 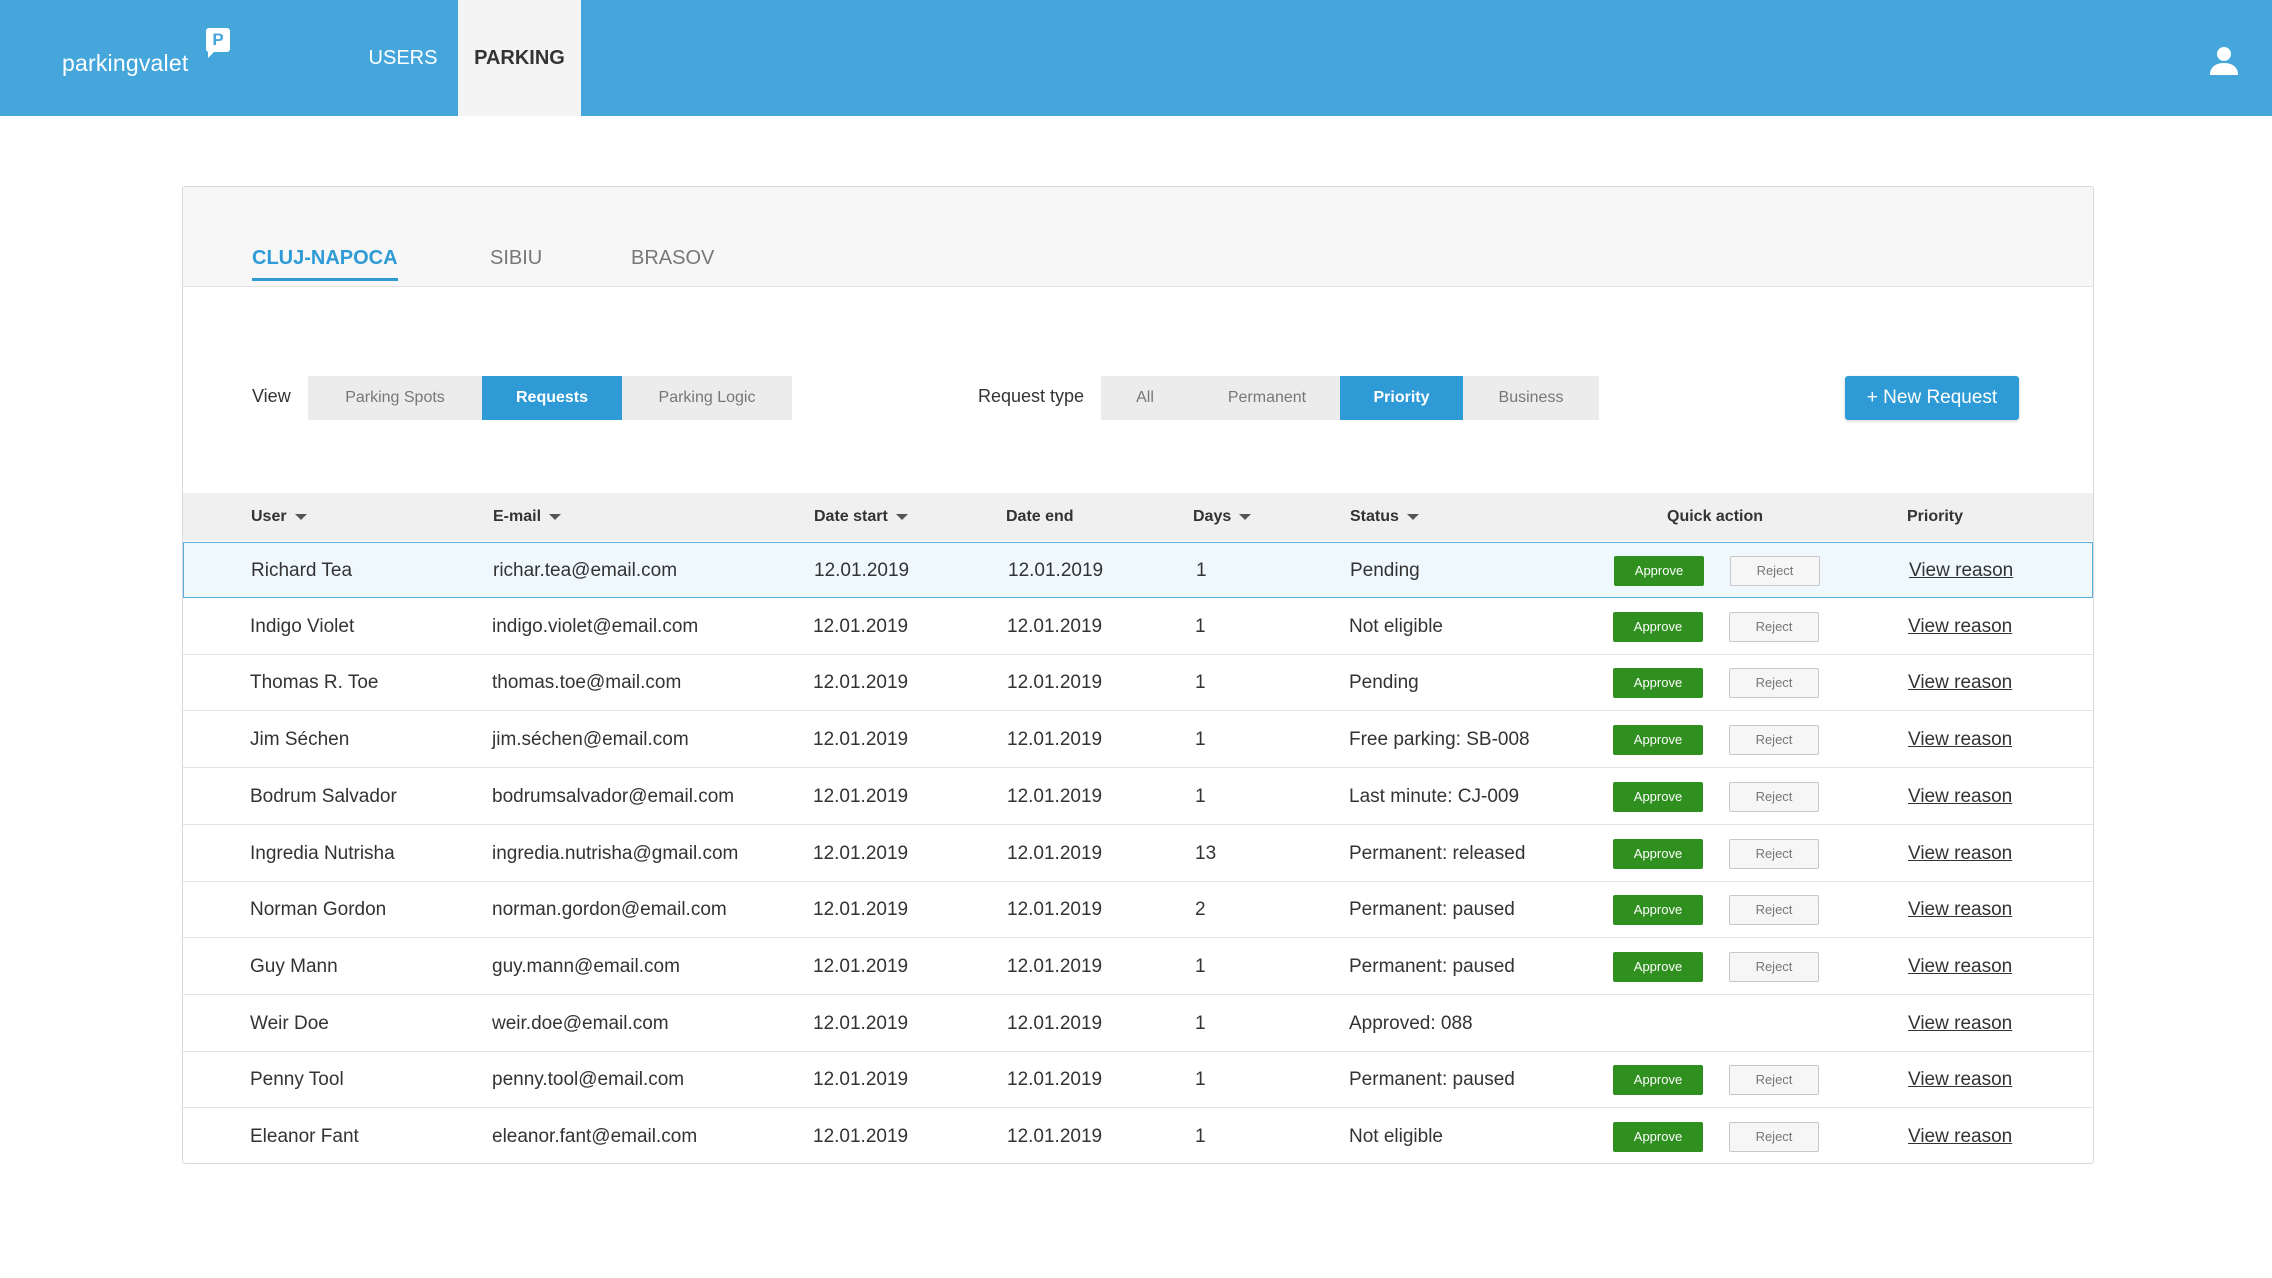 I want to click on view-requests: Requests, so click(x=552, y=398).